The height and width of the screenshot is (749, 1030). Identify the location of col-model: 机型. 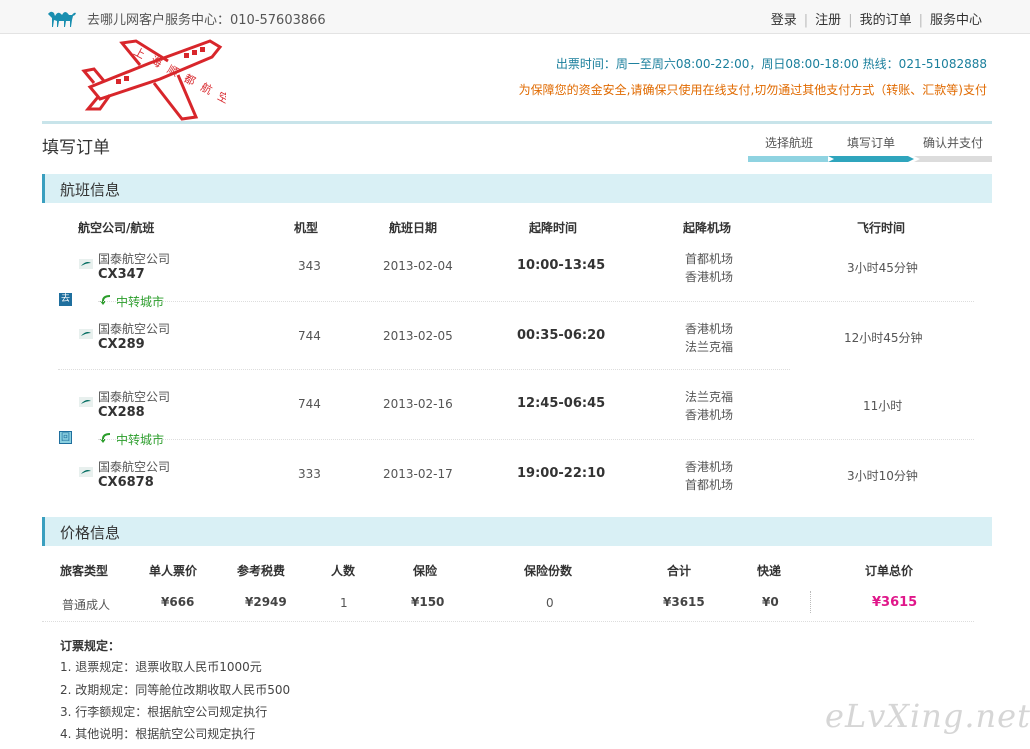
(306, 228).